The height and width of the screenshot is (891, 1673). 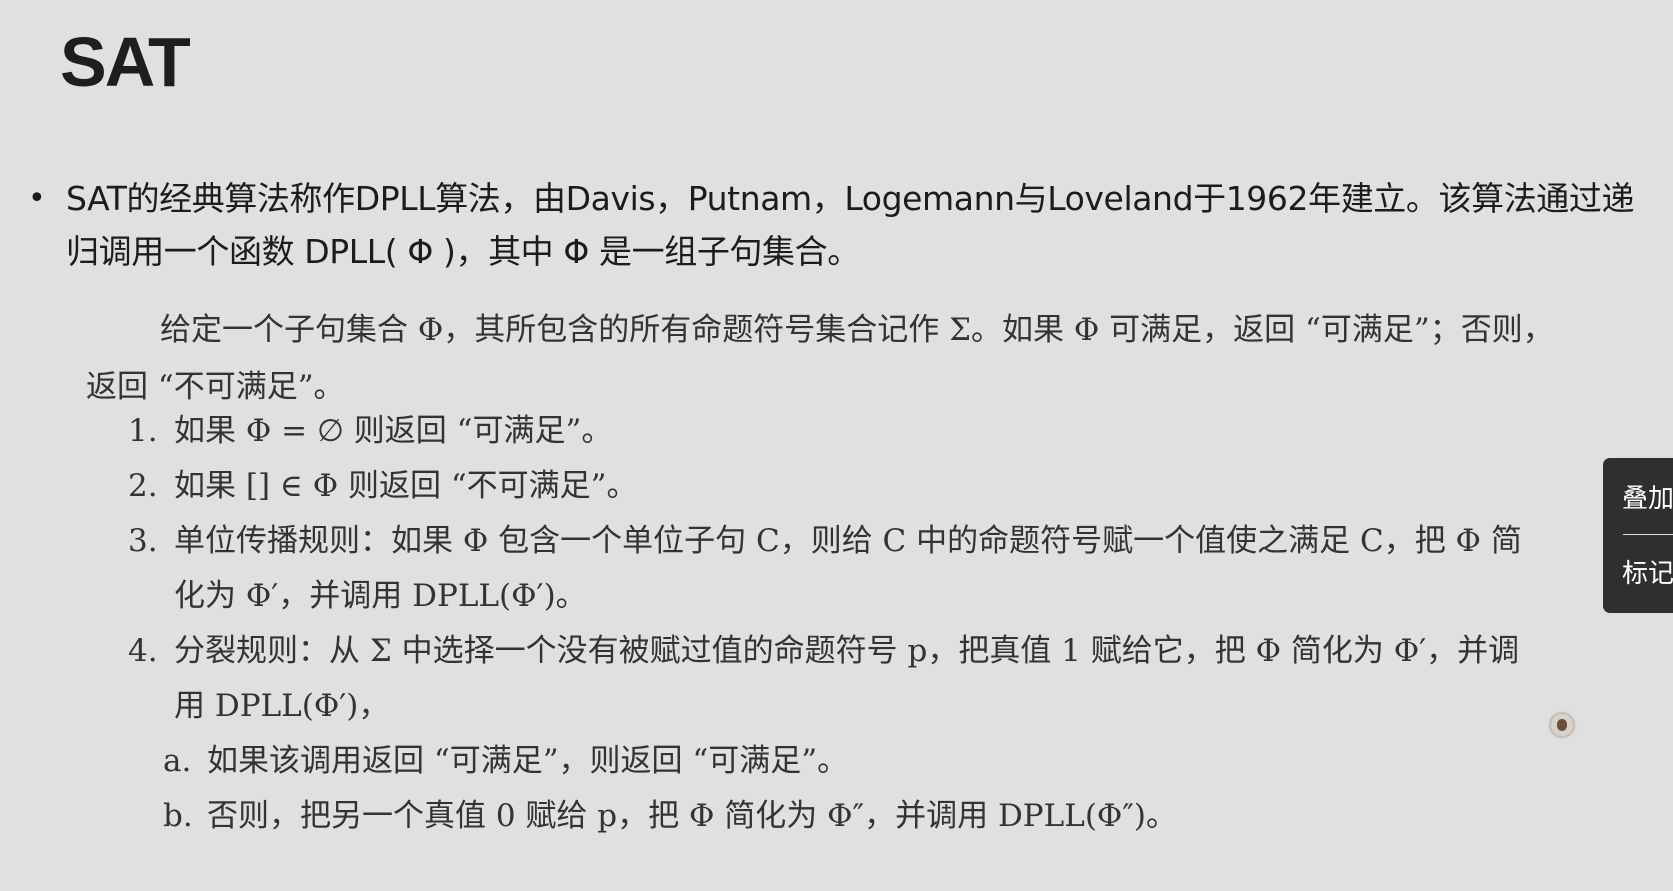 What do you see at coordinates (143, 431) in the screenshot?
I see `step-number: 1.` at bounding box center [143, 431].